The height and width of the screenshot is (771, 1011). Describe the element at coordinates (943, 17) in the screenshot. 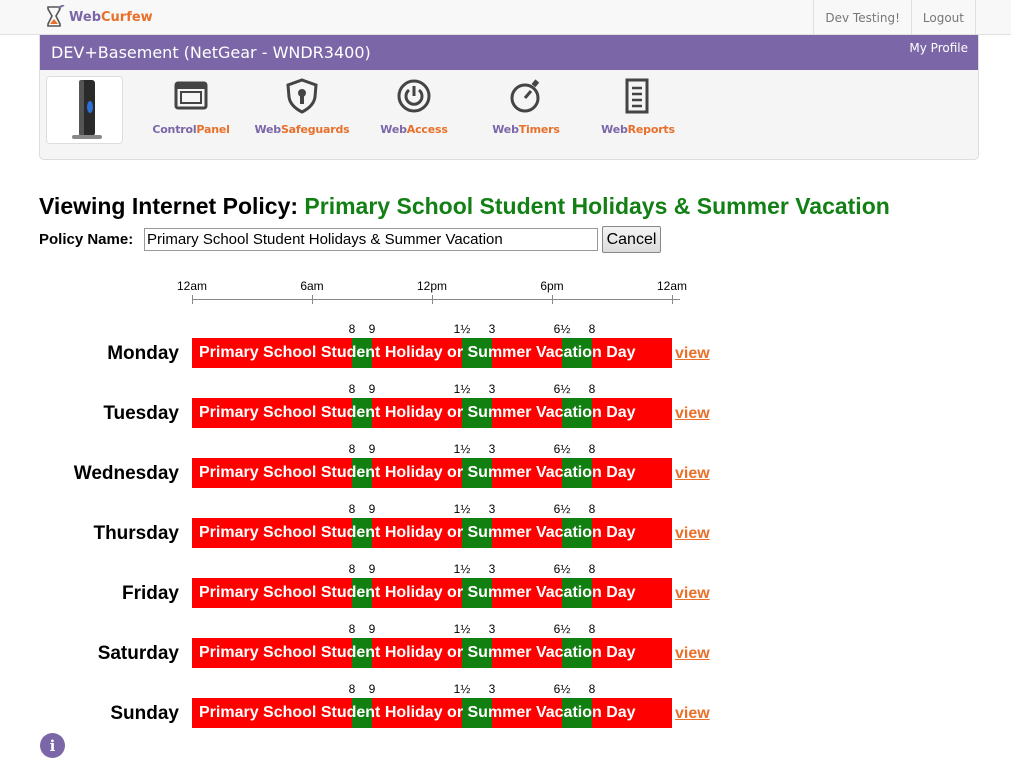

I see `logout-link: Logout` at that location.